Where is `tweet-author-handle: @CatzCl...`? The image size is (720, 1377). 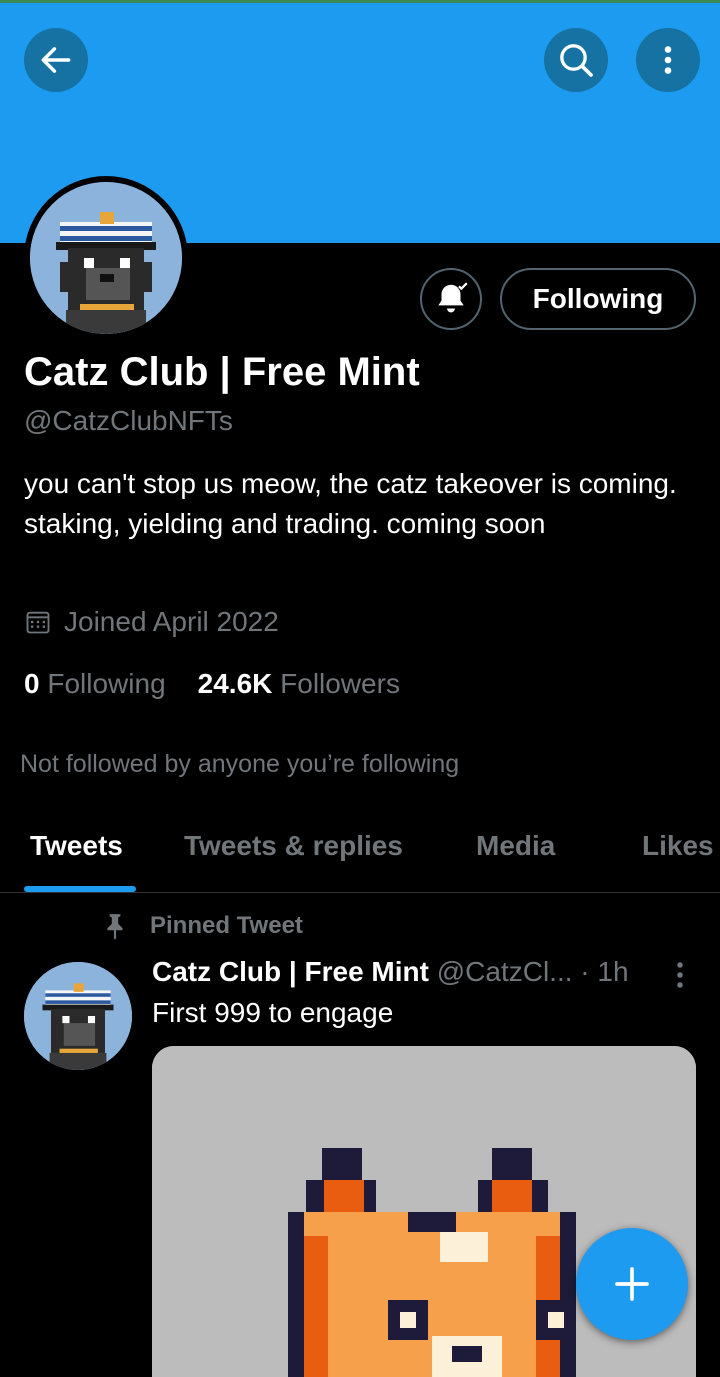 tweet-author-handle: @CatzCl... is located at coordinates (505, 971).